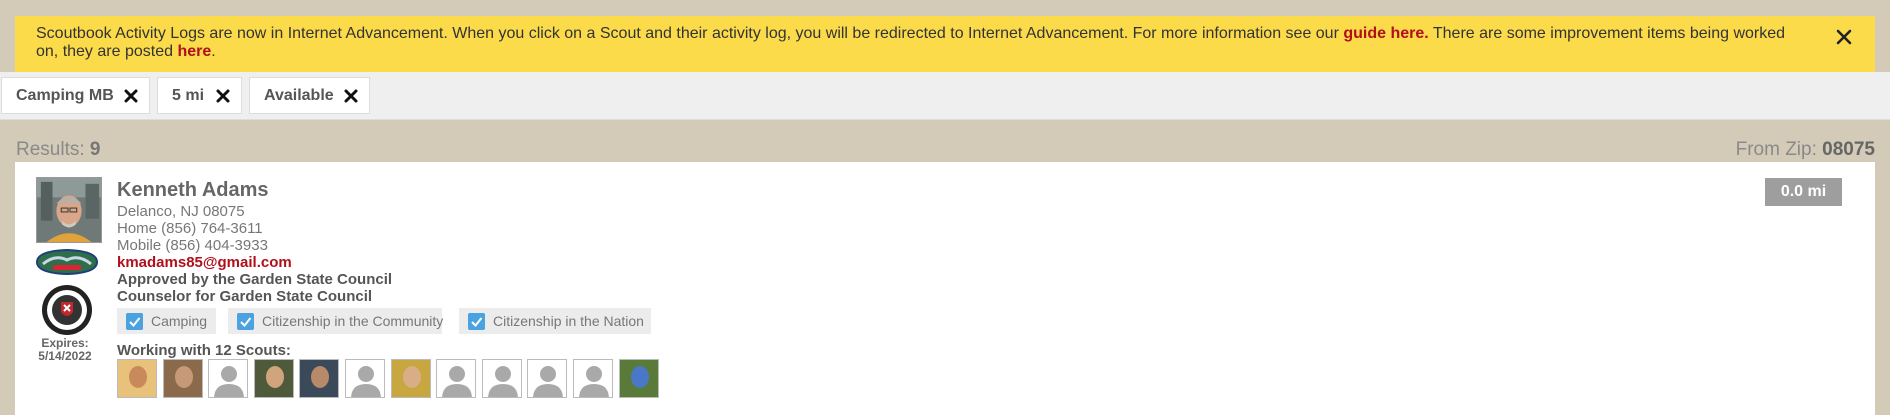 The width and height of the screenshot is (1890, 415). I want to click on expires-date: 5/14/2022, so click(65, 356).